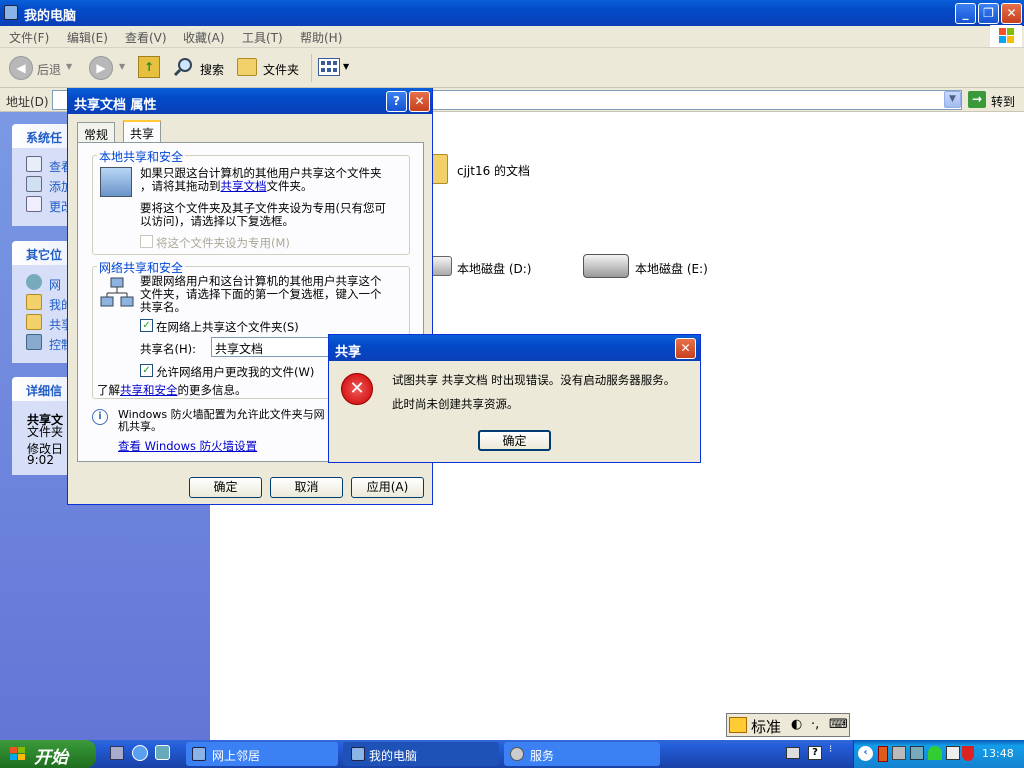 Image resolution: width=1024 pixels, height=768 pixels. I want to click on ime-icon, so click(738, 725).